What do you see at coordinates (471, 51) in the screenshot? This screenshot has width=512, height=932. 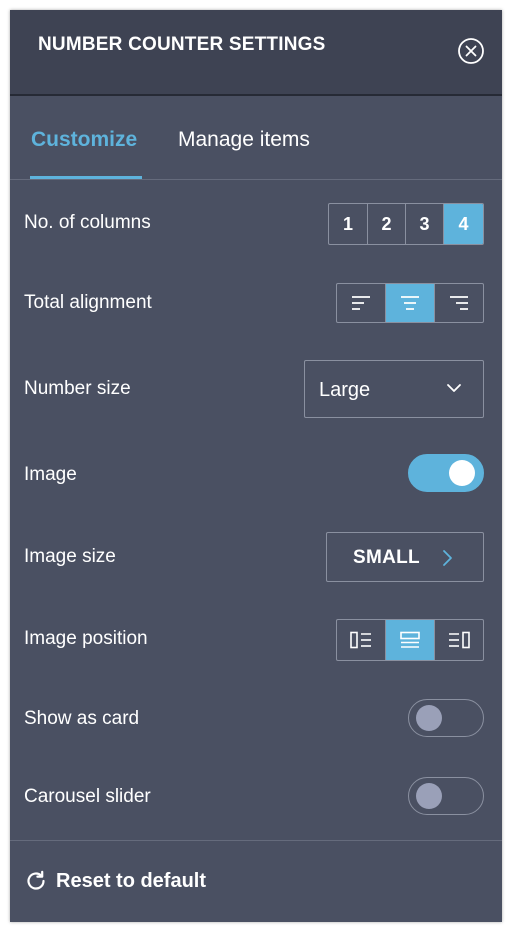 I see `close-icon` at bounding box center [471, 51].